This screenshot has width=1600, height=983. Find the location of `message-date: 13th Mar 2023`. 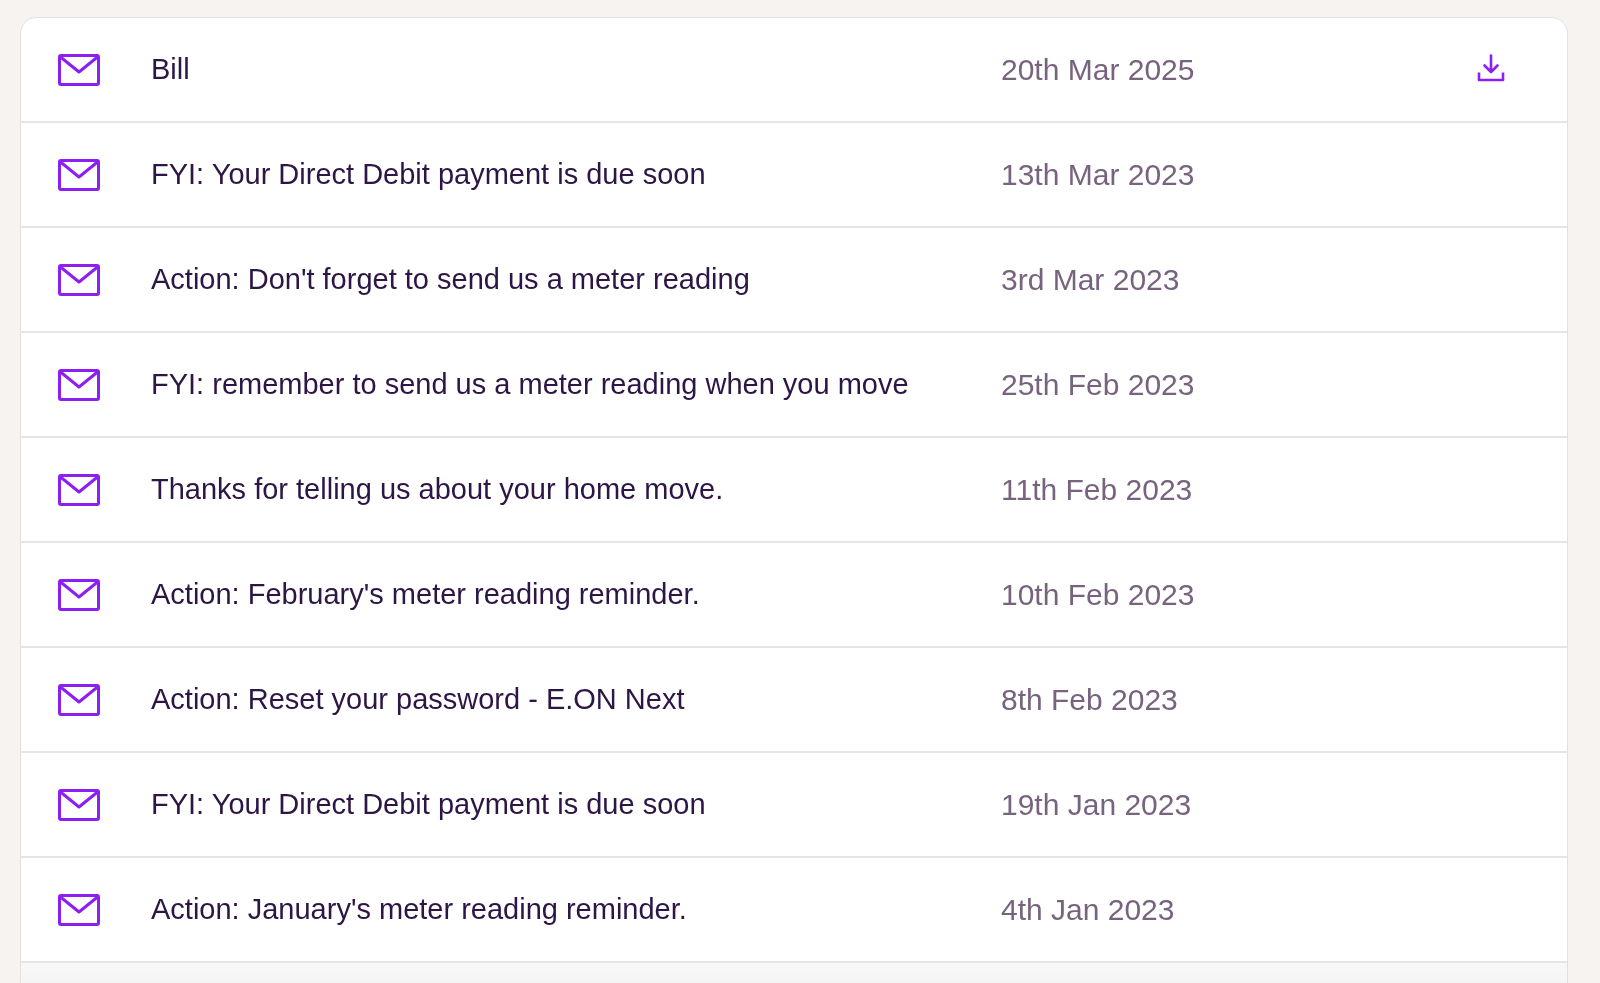

message-date: 13th Mar 2023 is located at coordinates (1098, 174).